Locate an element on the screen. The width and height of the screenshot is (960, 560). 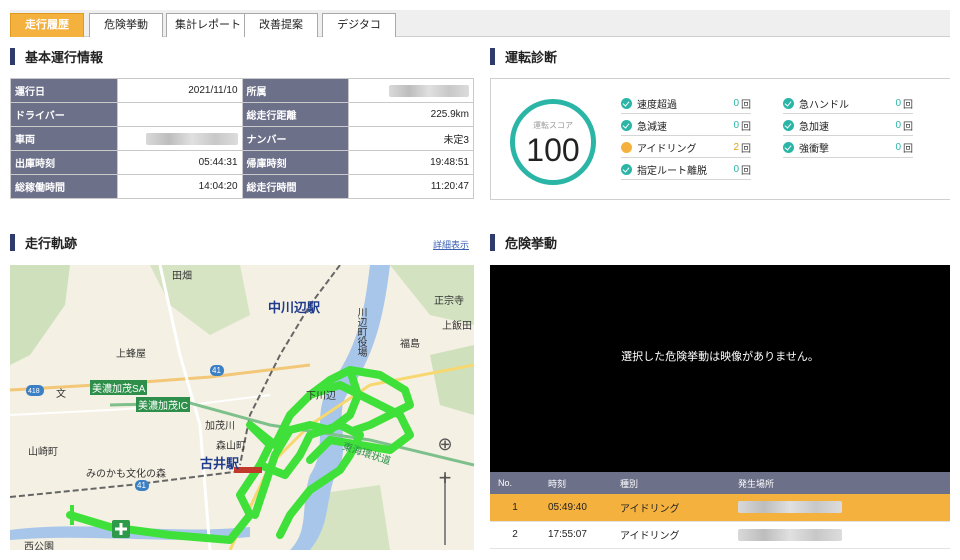
tab-travel-history: 走行履歴 is located at coordinates (47, 25).